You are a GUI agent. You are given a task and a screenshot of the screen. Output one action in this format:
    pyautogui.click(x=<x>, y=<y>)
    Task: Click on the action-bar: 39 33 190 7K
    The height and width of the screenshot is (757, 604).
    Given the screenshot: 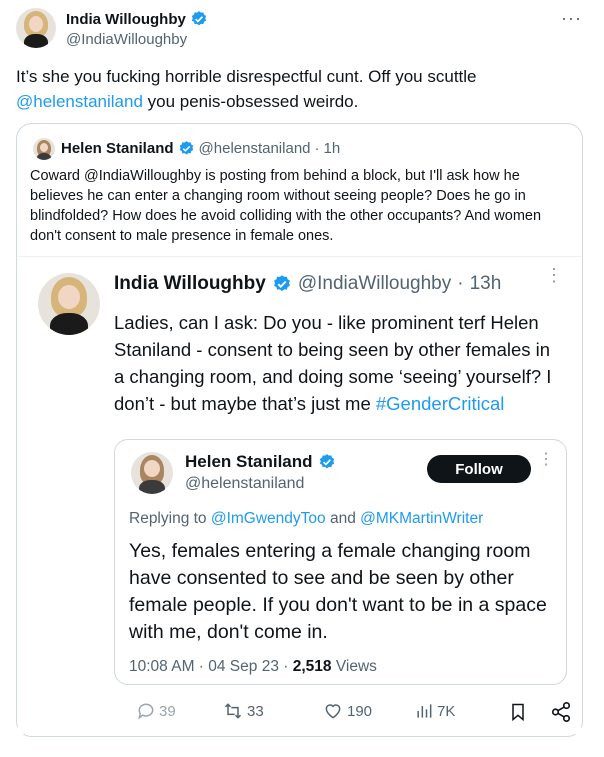 What is the action you would take?
    pyautogui.click(x=344, y=712)
    